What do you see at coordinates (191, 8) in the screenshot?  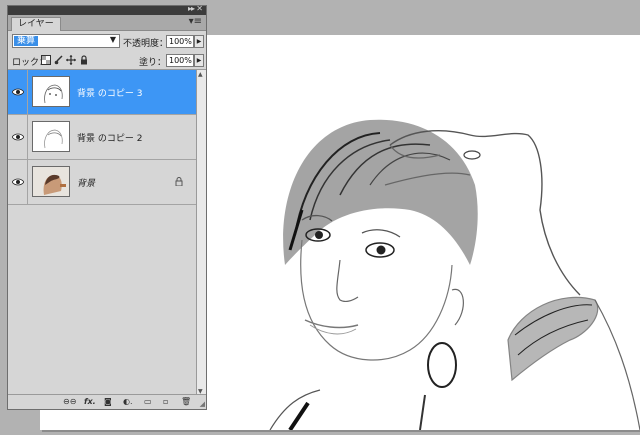 I see `double-chevron-right-icon: ▸▸` at bounding box center [191, 8].